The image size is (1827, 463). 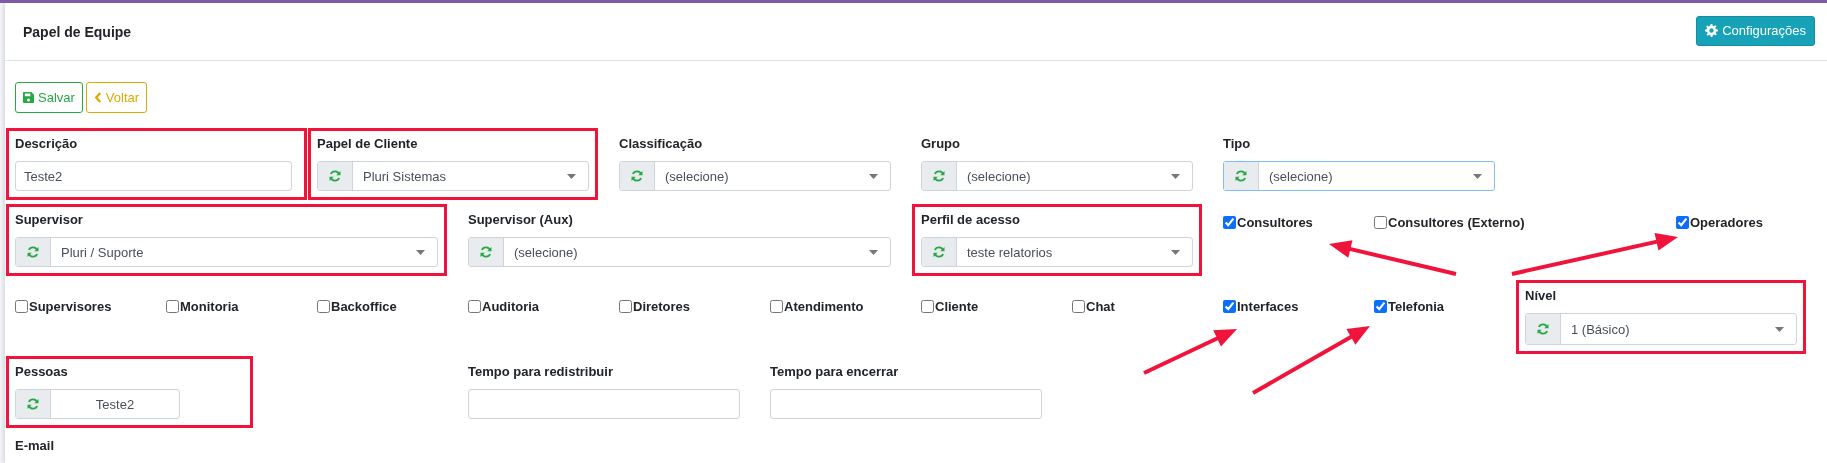 I want to click on checkbox-label: Telefonia, so click(x=1416, y=306).